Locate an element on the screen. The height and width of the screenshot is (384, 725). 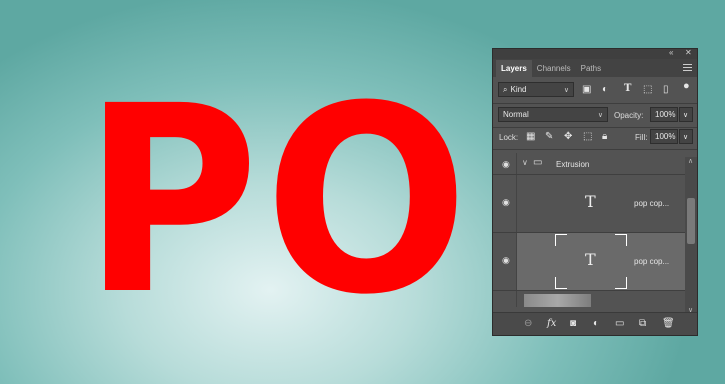
blend-mode-select: Normal ∨ is located at coordinates (553, 114).